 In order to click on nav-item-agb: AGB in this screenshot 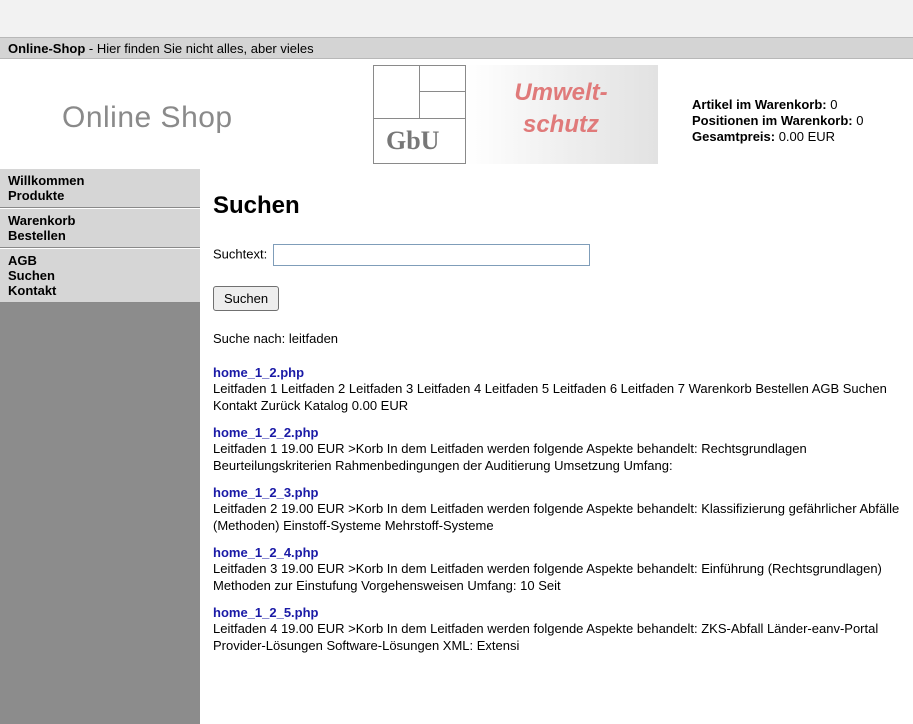, I will do `click(104, 260)`.